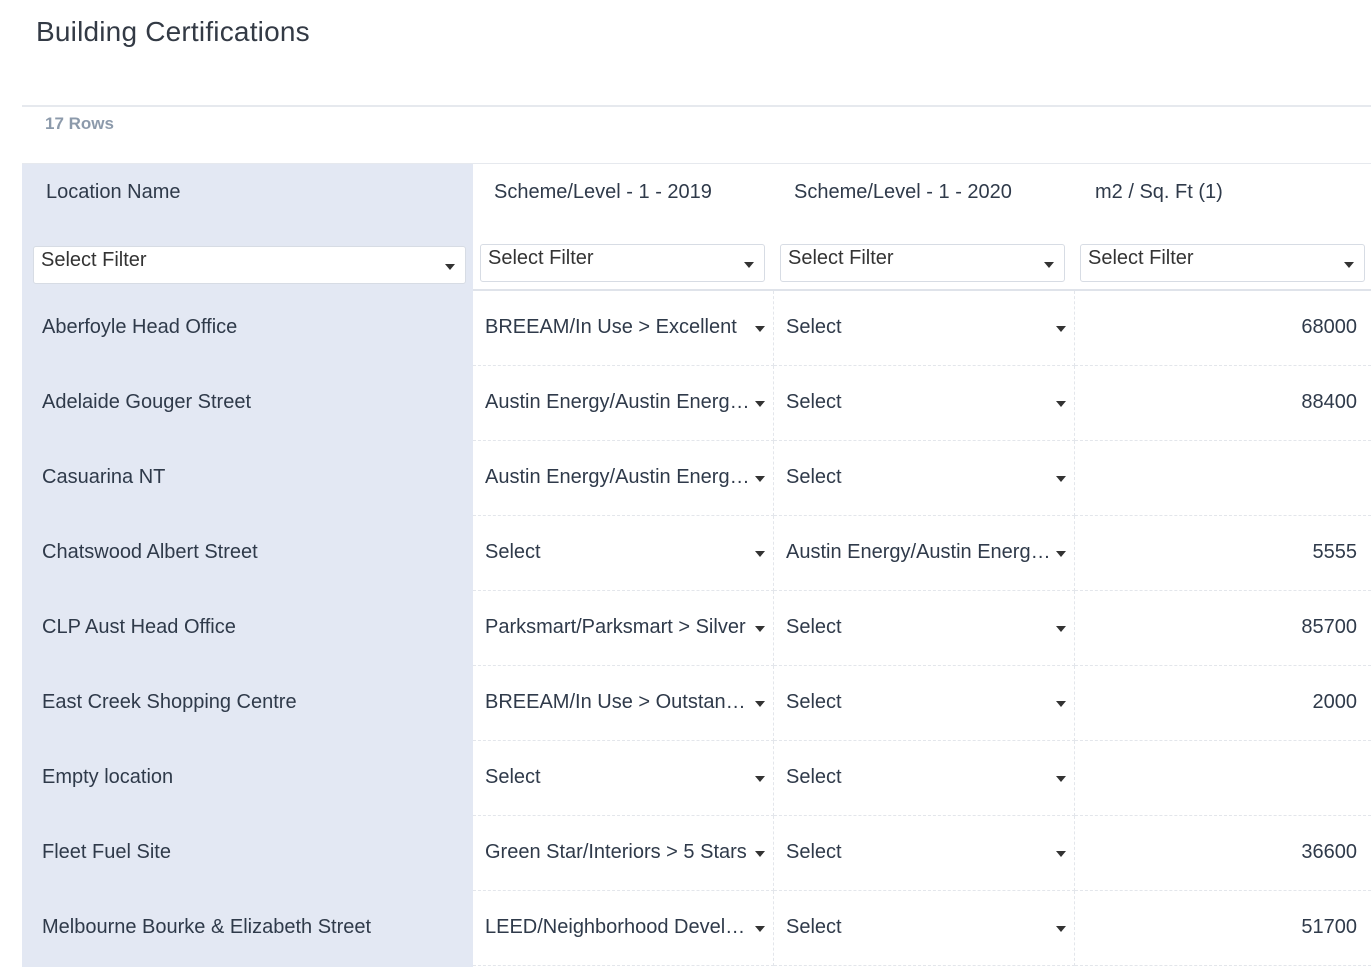  I want to click on select-value: Green Star/Interiors > 5 Stars, so click(616, 852).